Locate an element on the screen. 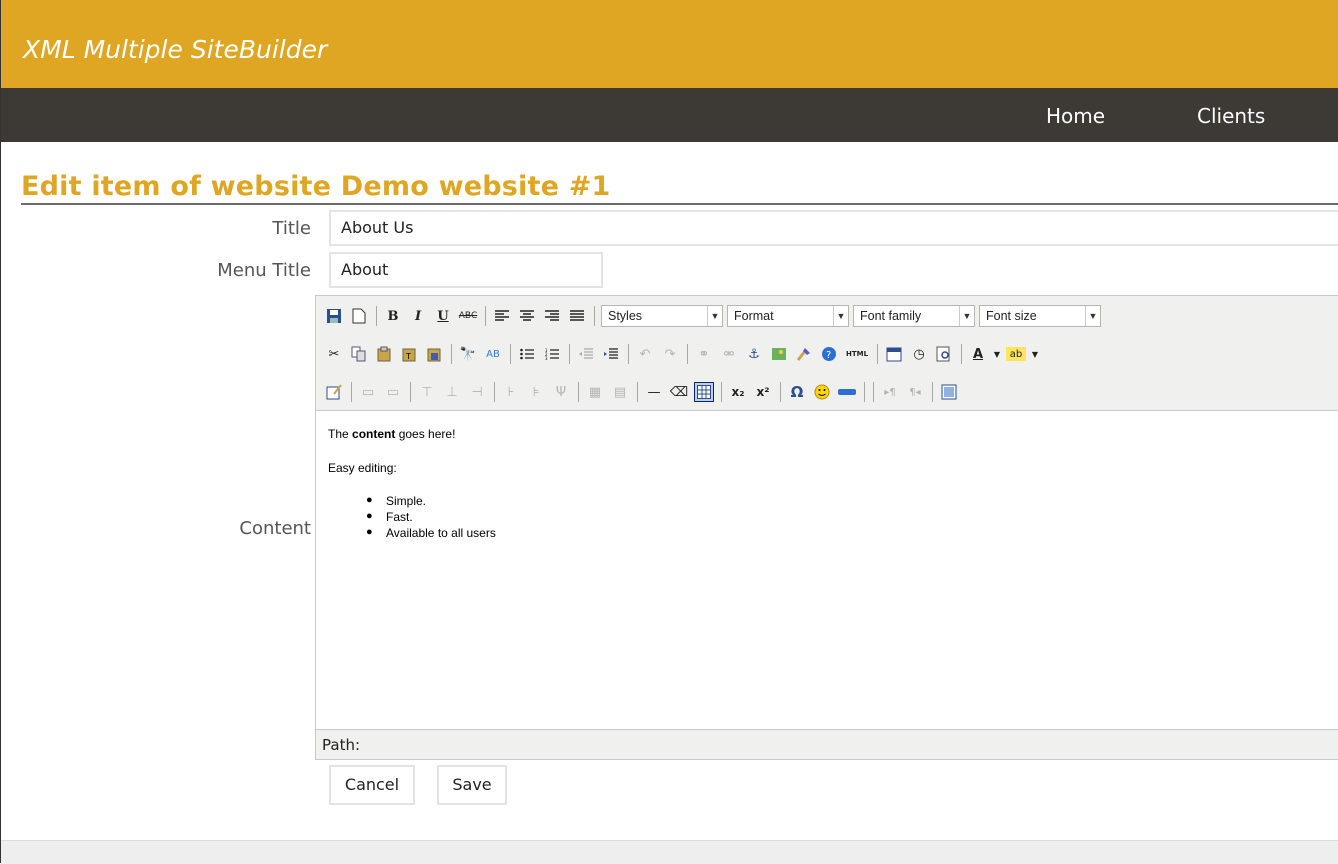  delete-col-icon: Ψ is located at coordinates (561, 392).